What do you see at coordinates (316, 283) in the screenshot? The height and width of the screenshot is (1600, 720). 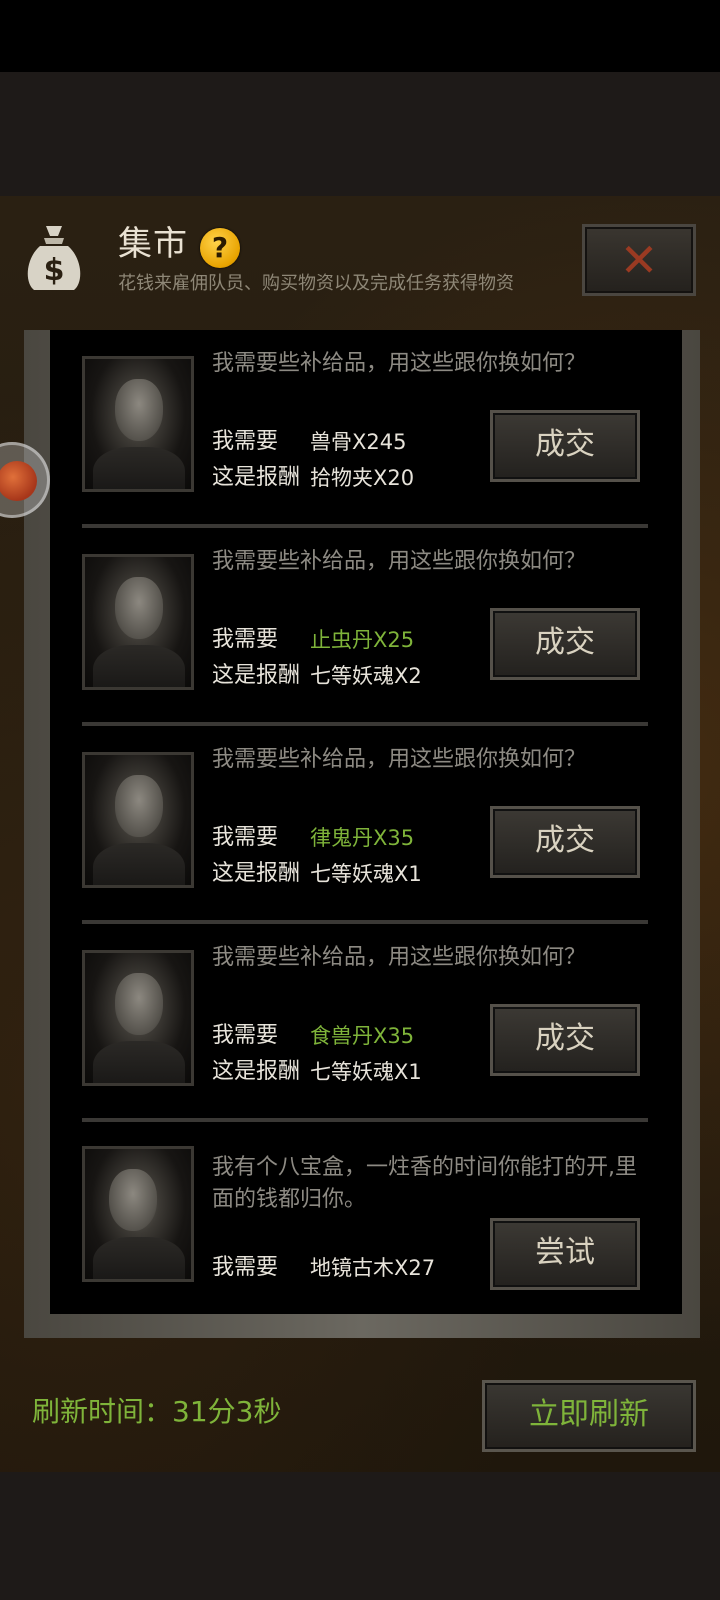 I see `page-subtitle: 花钱来雇佣队员、购买物资以及完成任务获得物资` at bounding box center [316, 283].